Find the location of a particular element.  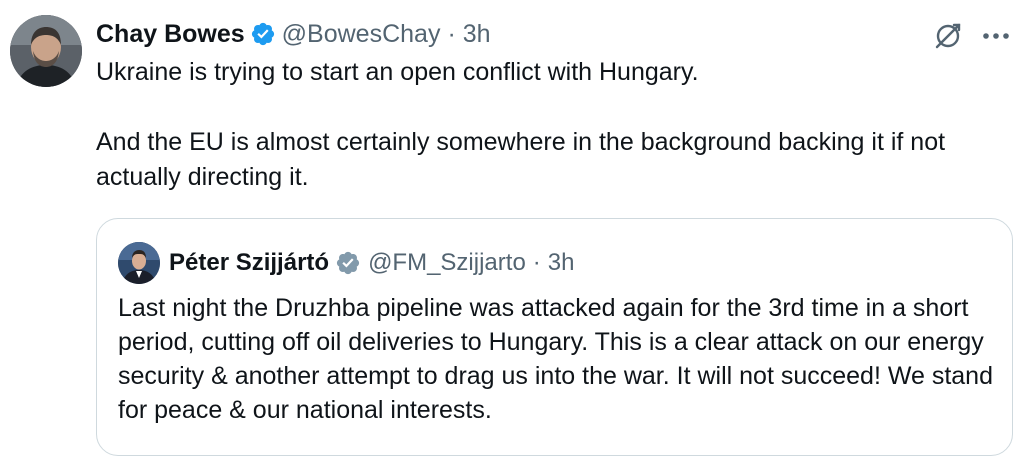

more-horizontal-icon is located at coordinates (996, 36).